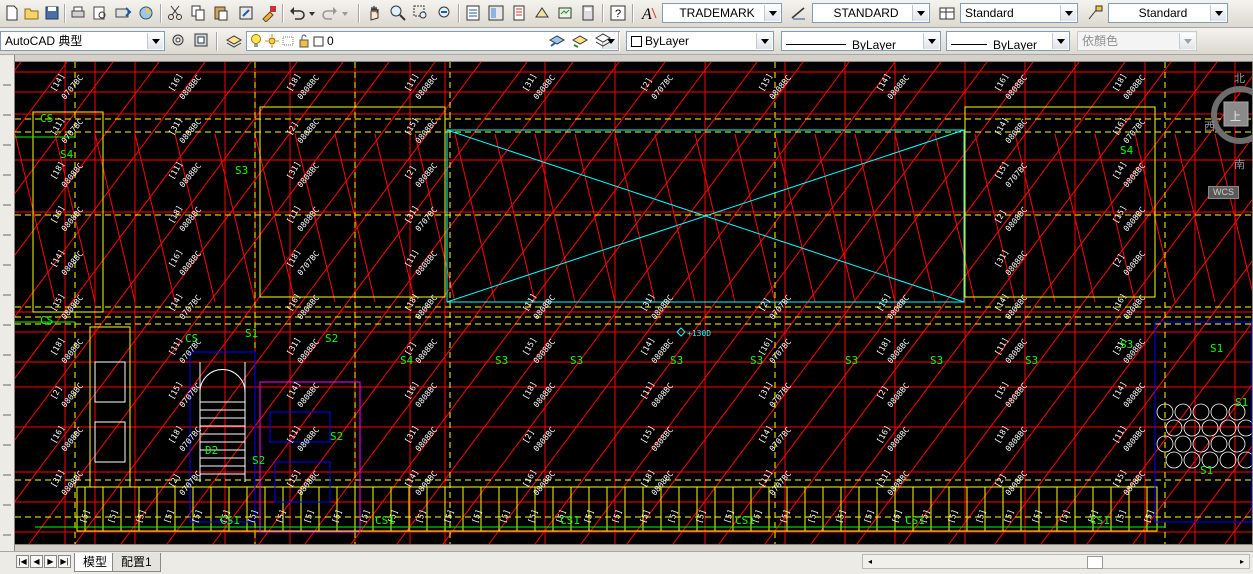 The image size is (1253, 574). Describe the element at coordinates (565, 13) in the screenshot. I see `markup-icon` at that location.